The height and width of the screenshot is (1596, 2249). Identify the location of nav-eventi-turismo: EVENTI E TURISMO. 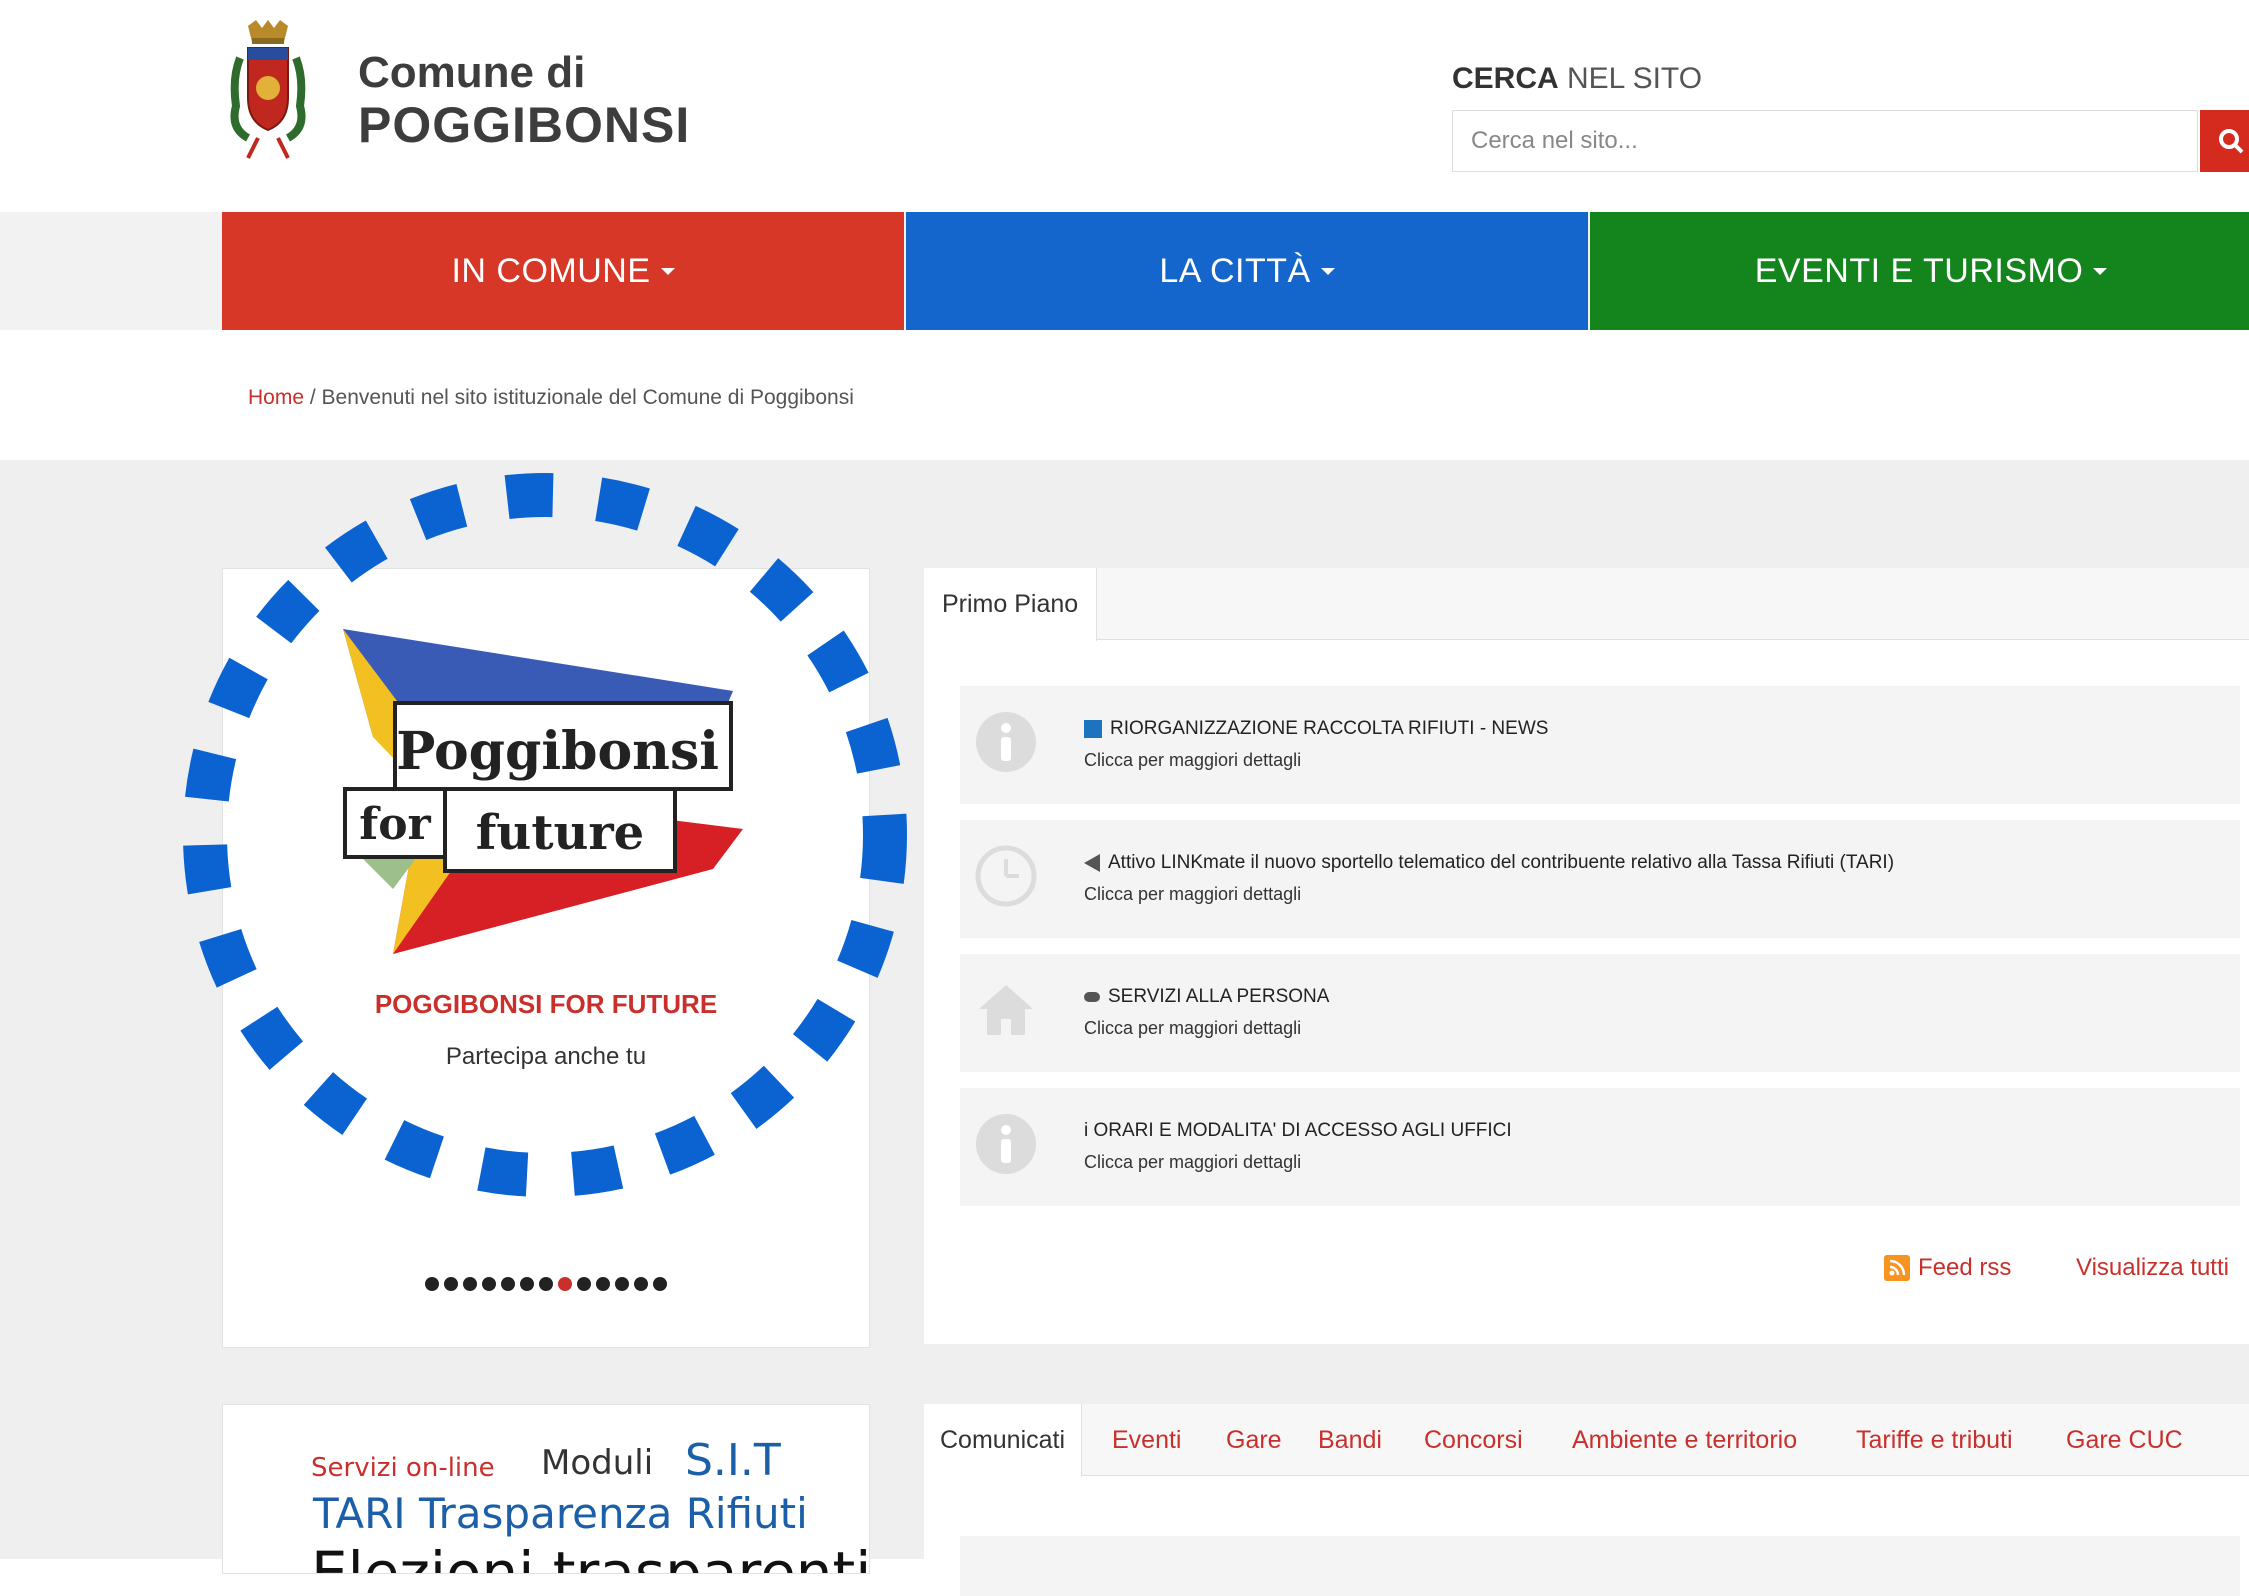
(1919, 271).